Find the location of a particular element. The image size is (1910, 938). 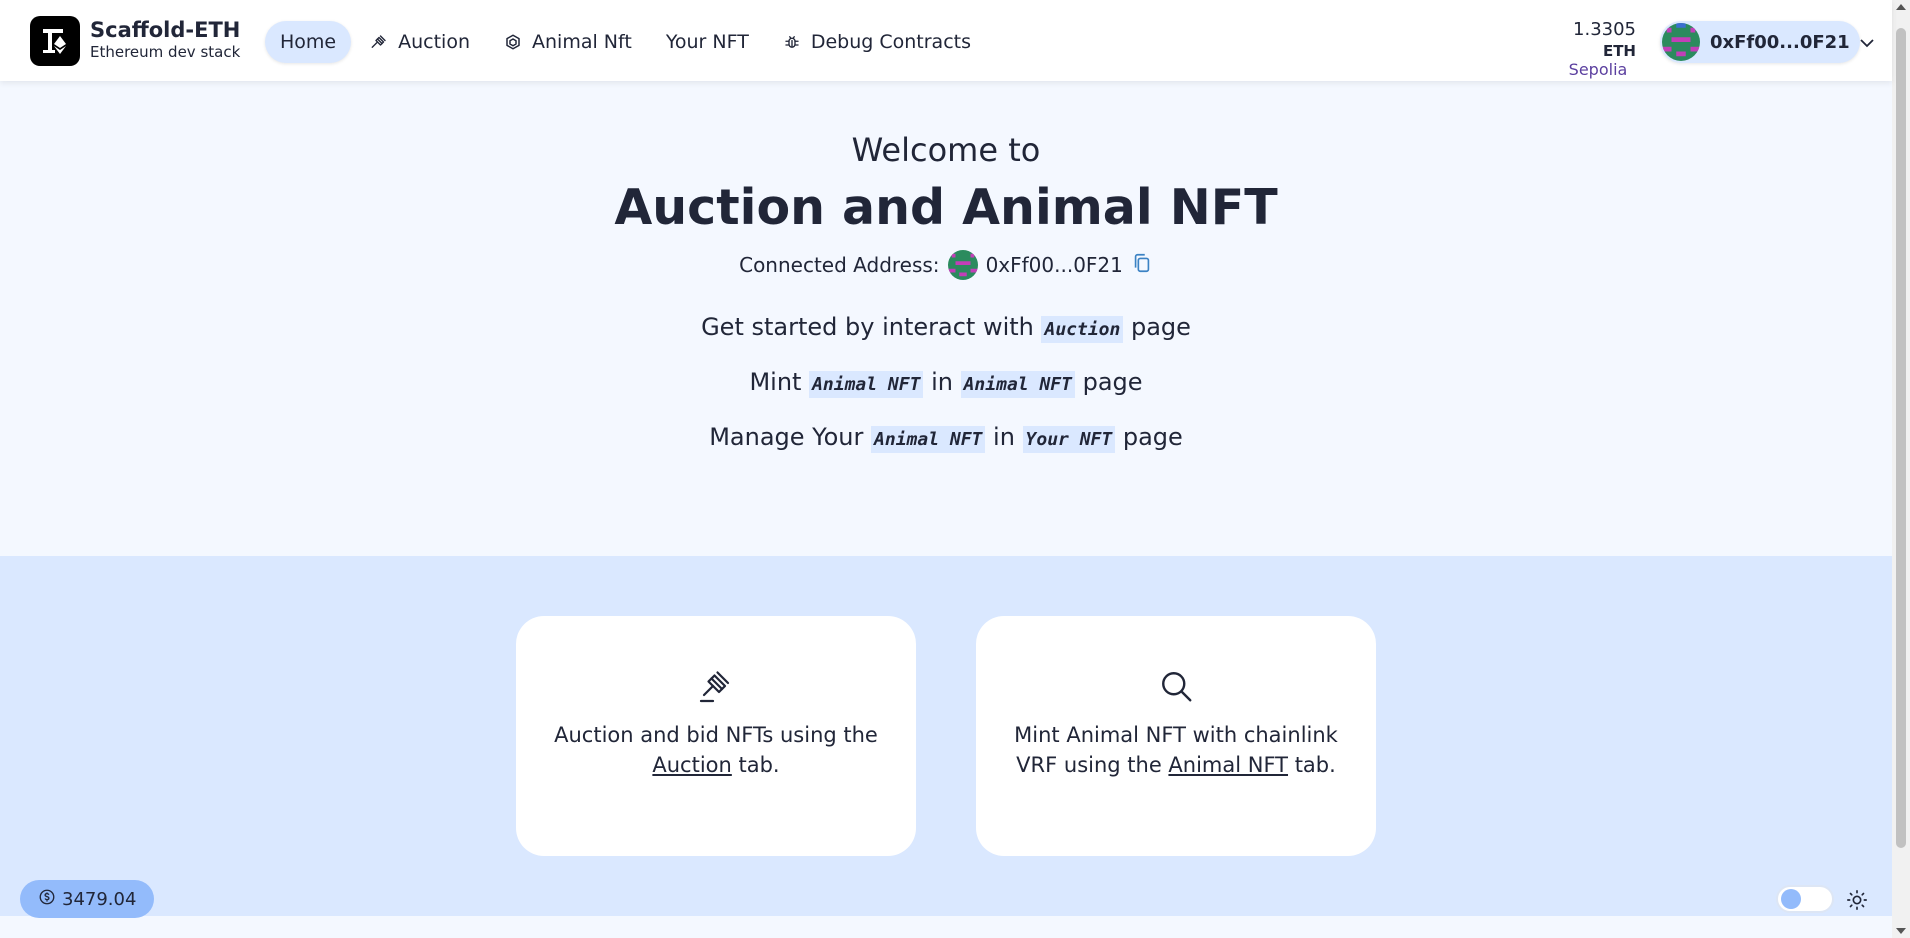

nav-debug-label: Debug Contracts is located at coordinates (890, 42).